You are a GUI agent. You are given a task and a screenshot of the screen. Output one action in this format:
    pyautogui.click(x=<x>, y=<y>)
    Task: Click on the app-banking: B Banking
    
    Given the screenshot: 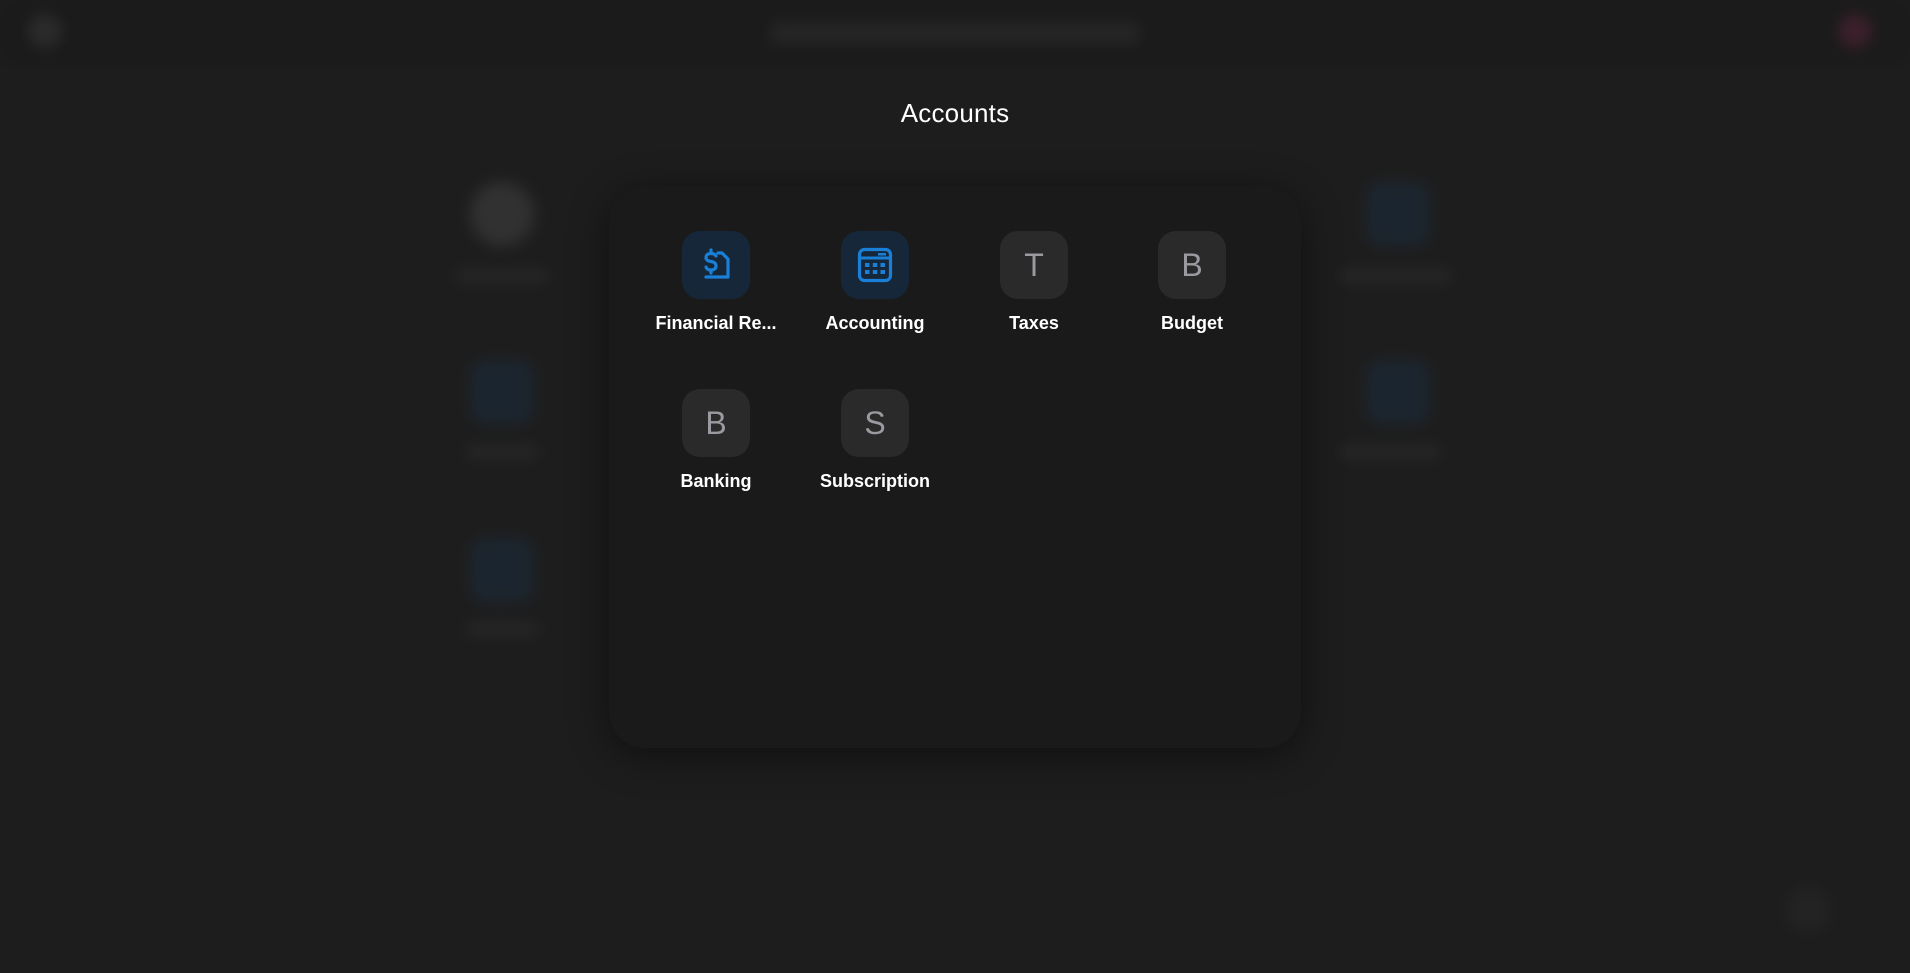 What is the action you would take?
    pyautogui.click(x=716, y=440)
    